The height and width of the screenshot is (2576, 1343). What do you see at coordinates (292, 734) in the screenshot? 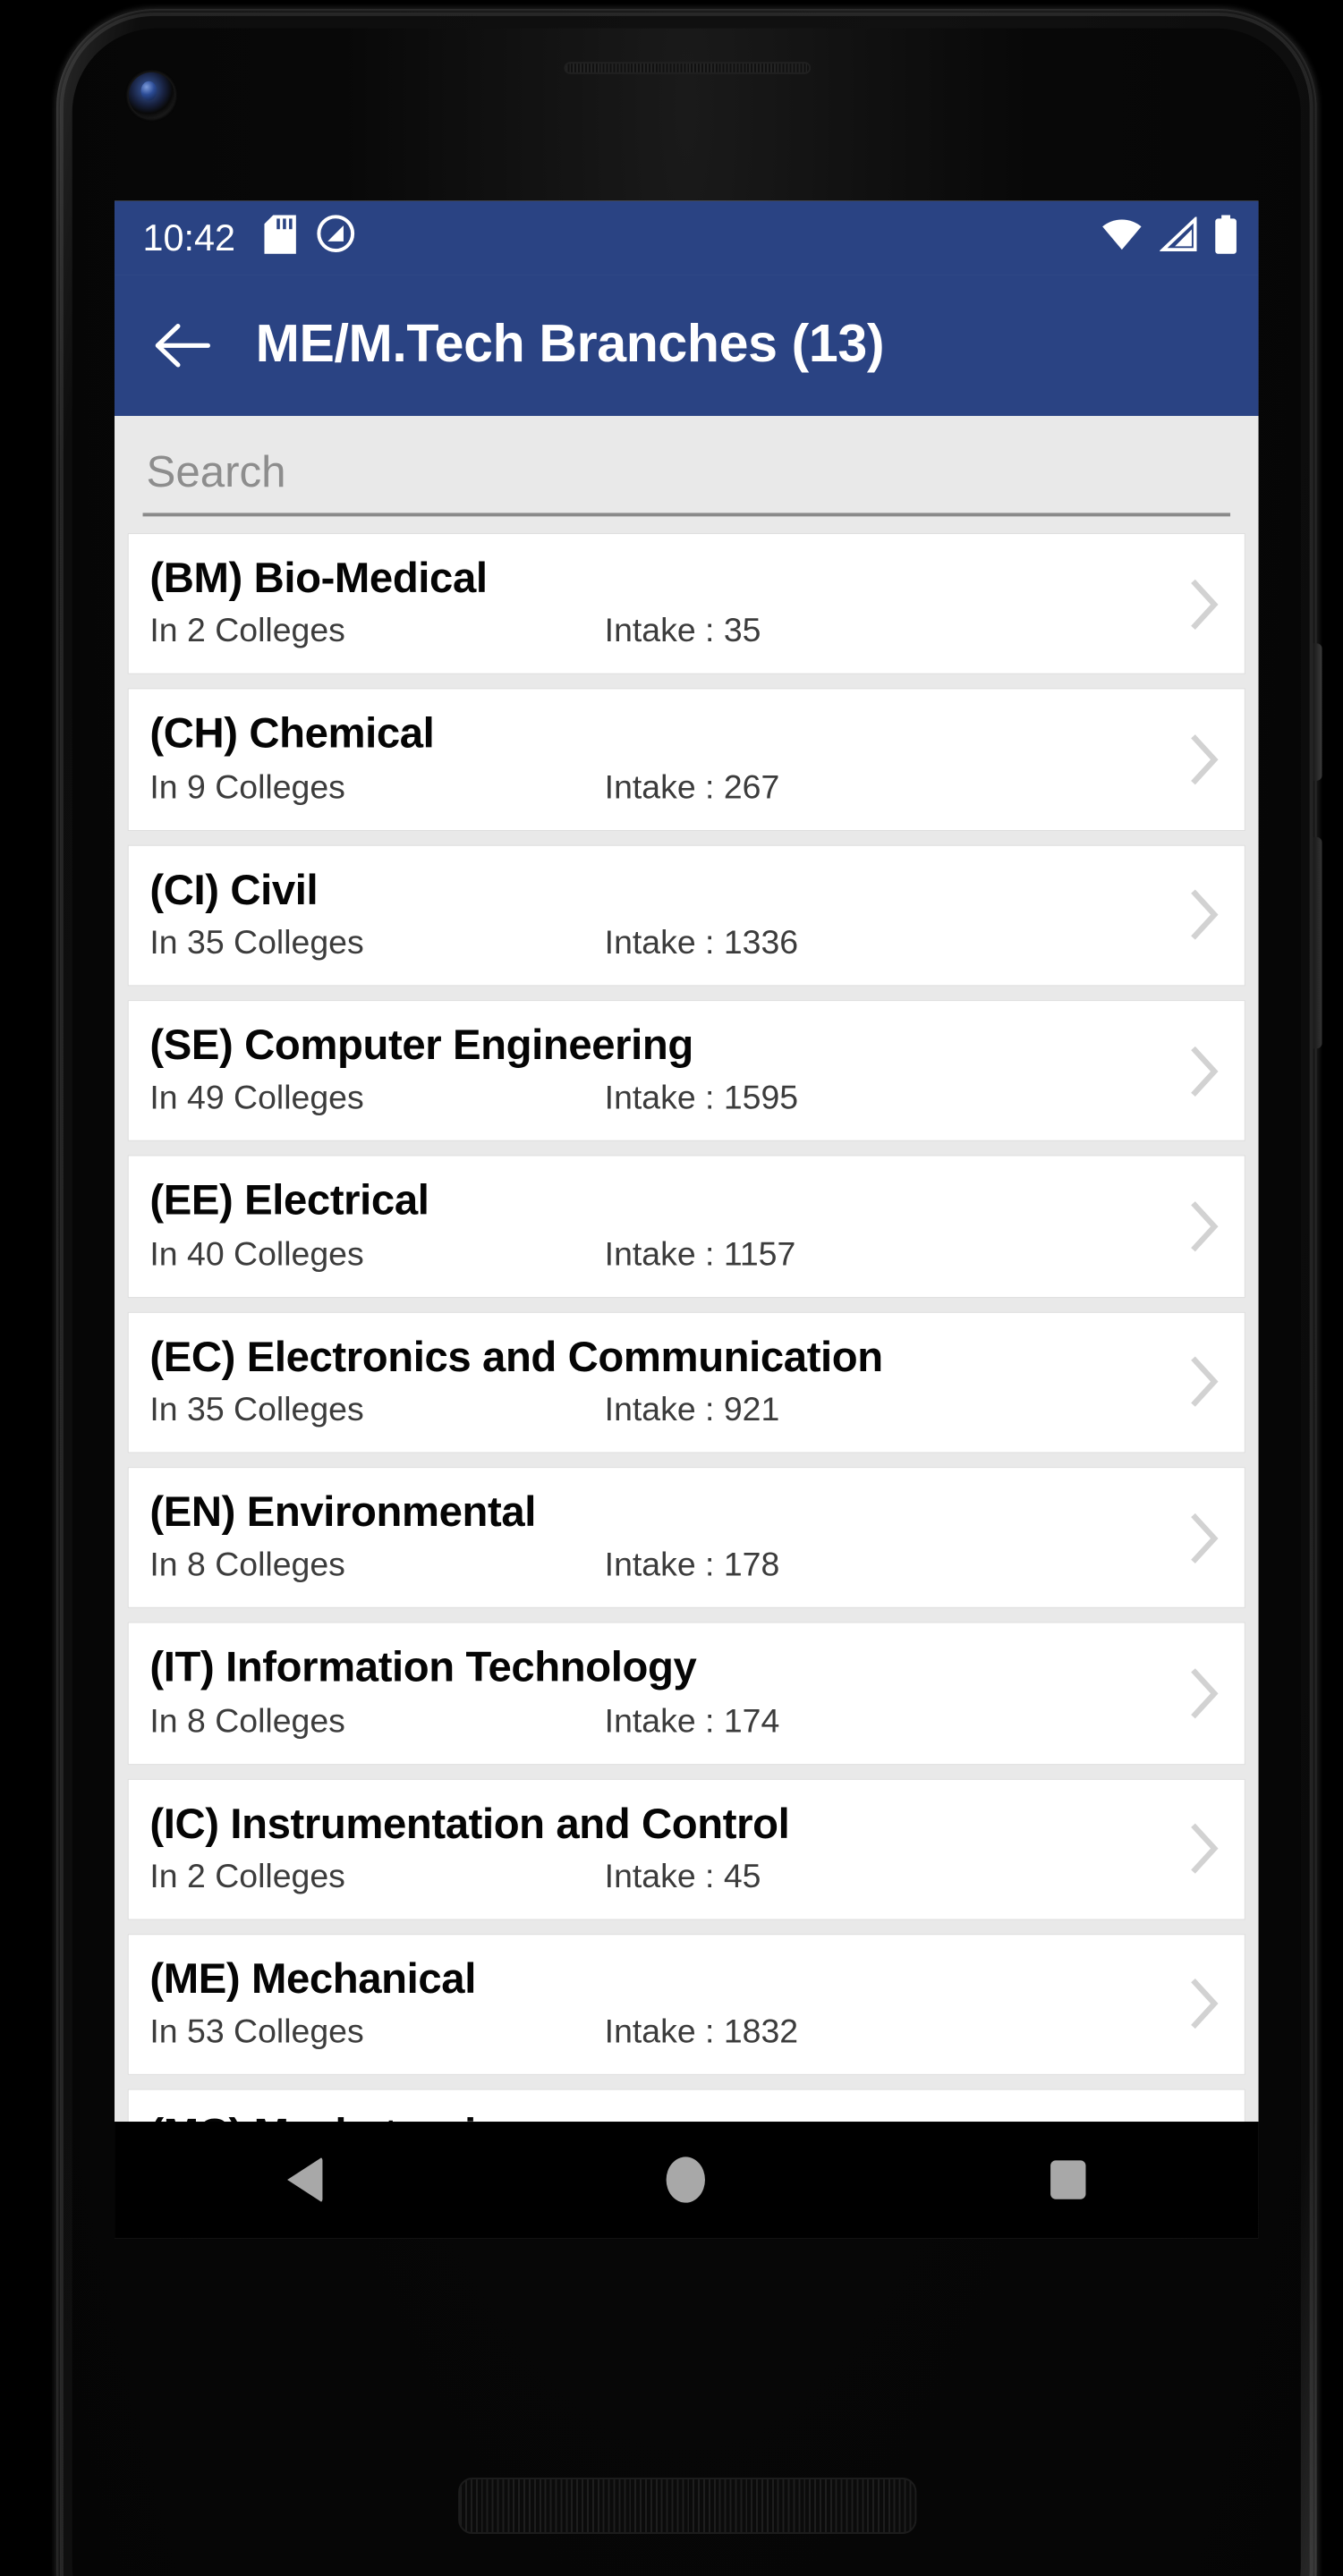
I see `branch-title: (CH) Chemical` at bounding box center [292, 734].